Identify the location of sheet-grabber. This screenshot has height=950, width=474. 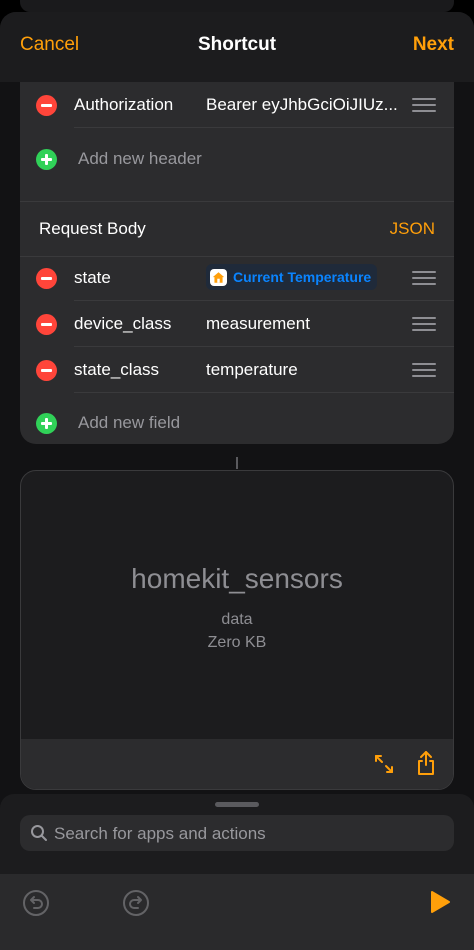
(237, 804).